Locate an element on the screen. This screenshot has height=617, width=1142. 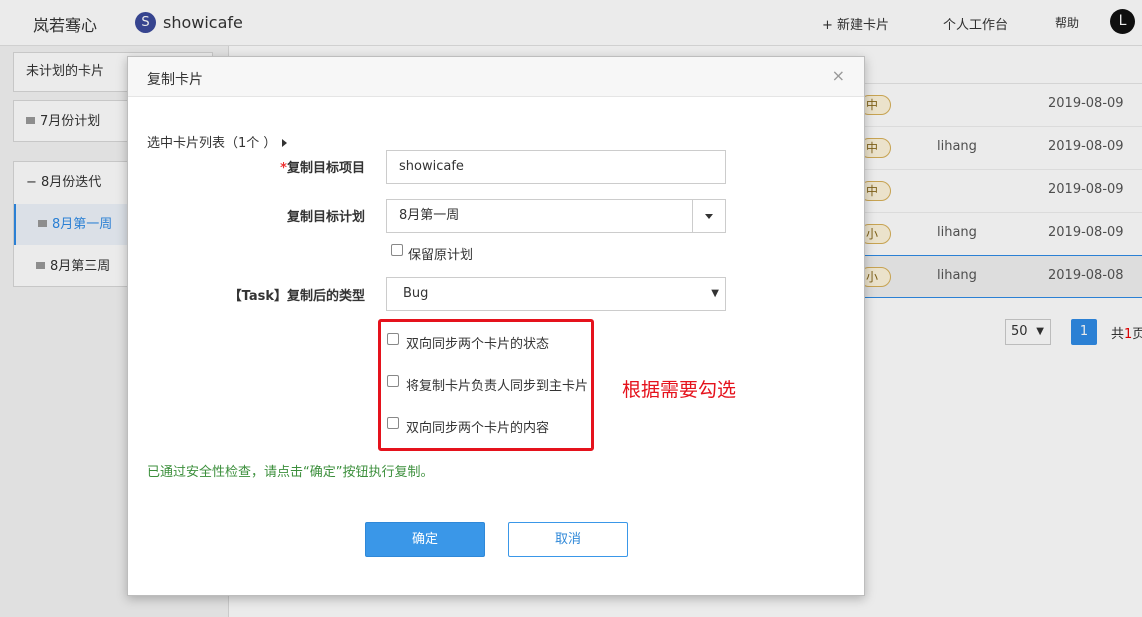
target-plan-value: 8月第一周 is located at coordinates (429, 215).